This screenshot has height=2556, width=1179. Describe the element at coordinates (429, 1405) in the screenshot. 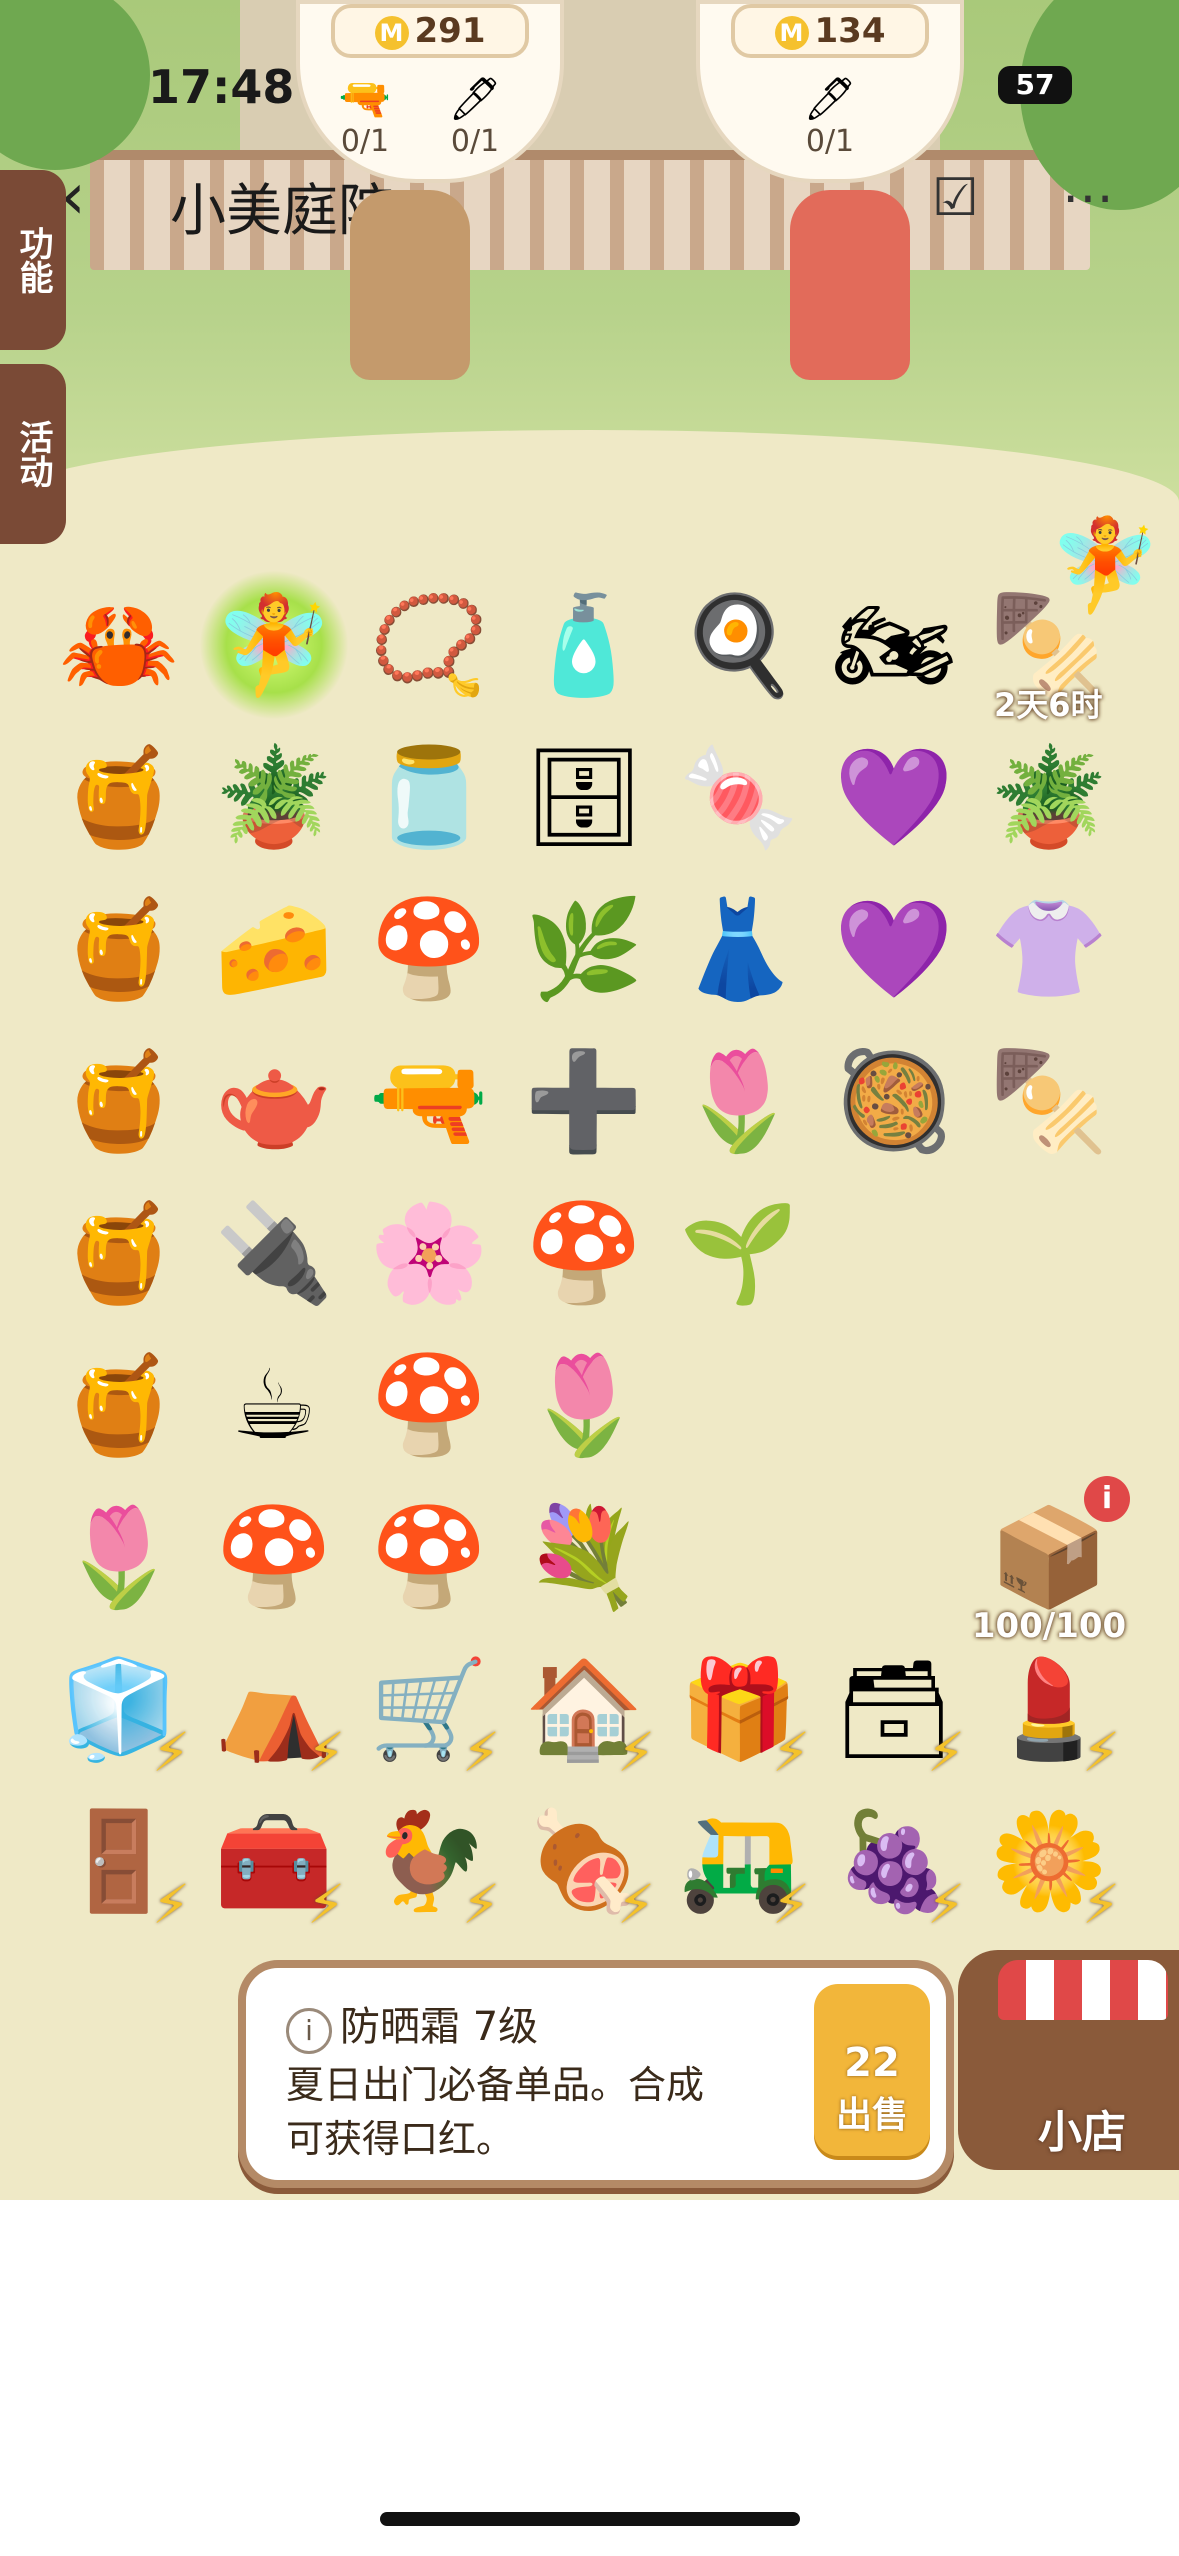

I see `blue-mushroom-icon: 🍄` at that location.